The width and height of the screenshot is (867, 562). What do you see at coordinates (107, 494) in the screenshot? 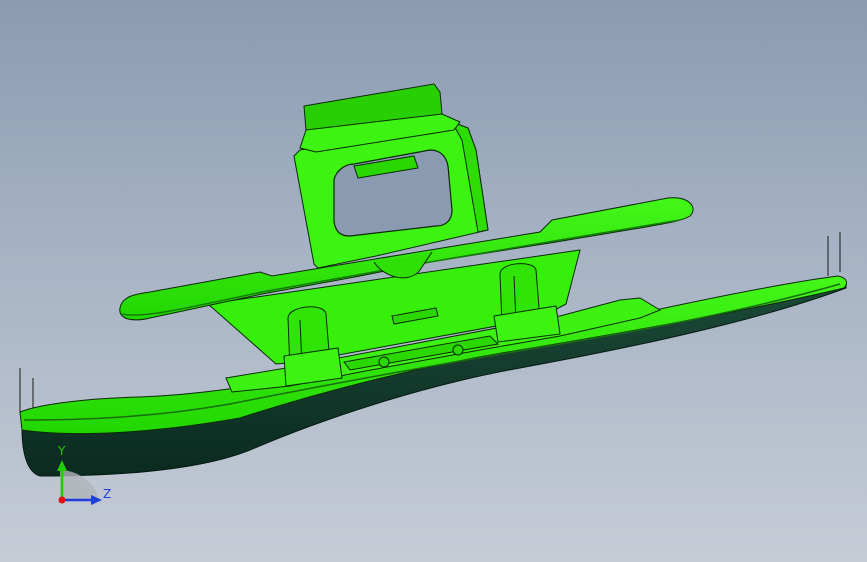
I see `z-axis-label: Z` at bounding box center [107, 494].